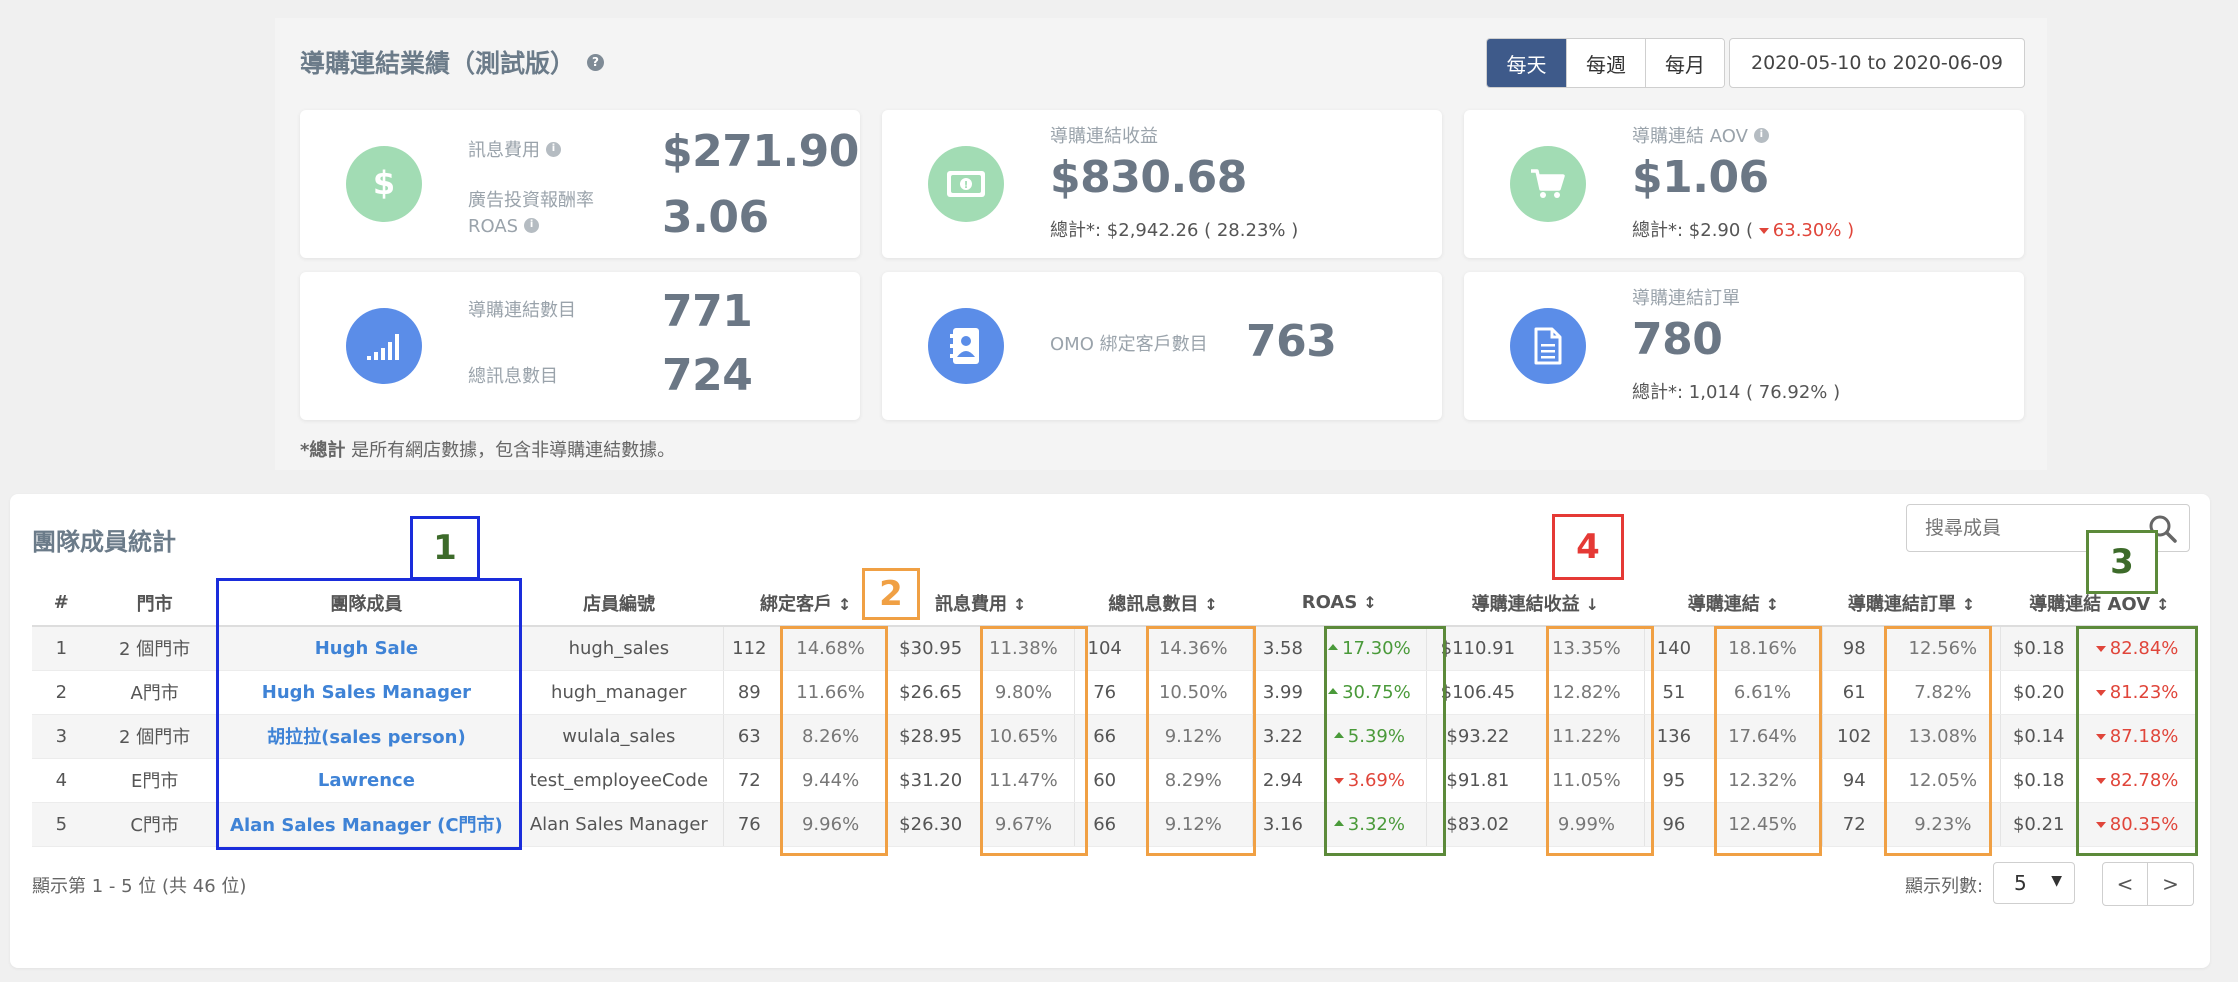 The width and height of the screenshot is (2238, 982). I want to click on row-messages: 104, so click(1104, 648).